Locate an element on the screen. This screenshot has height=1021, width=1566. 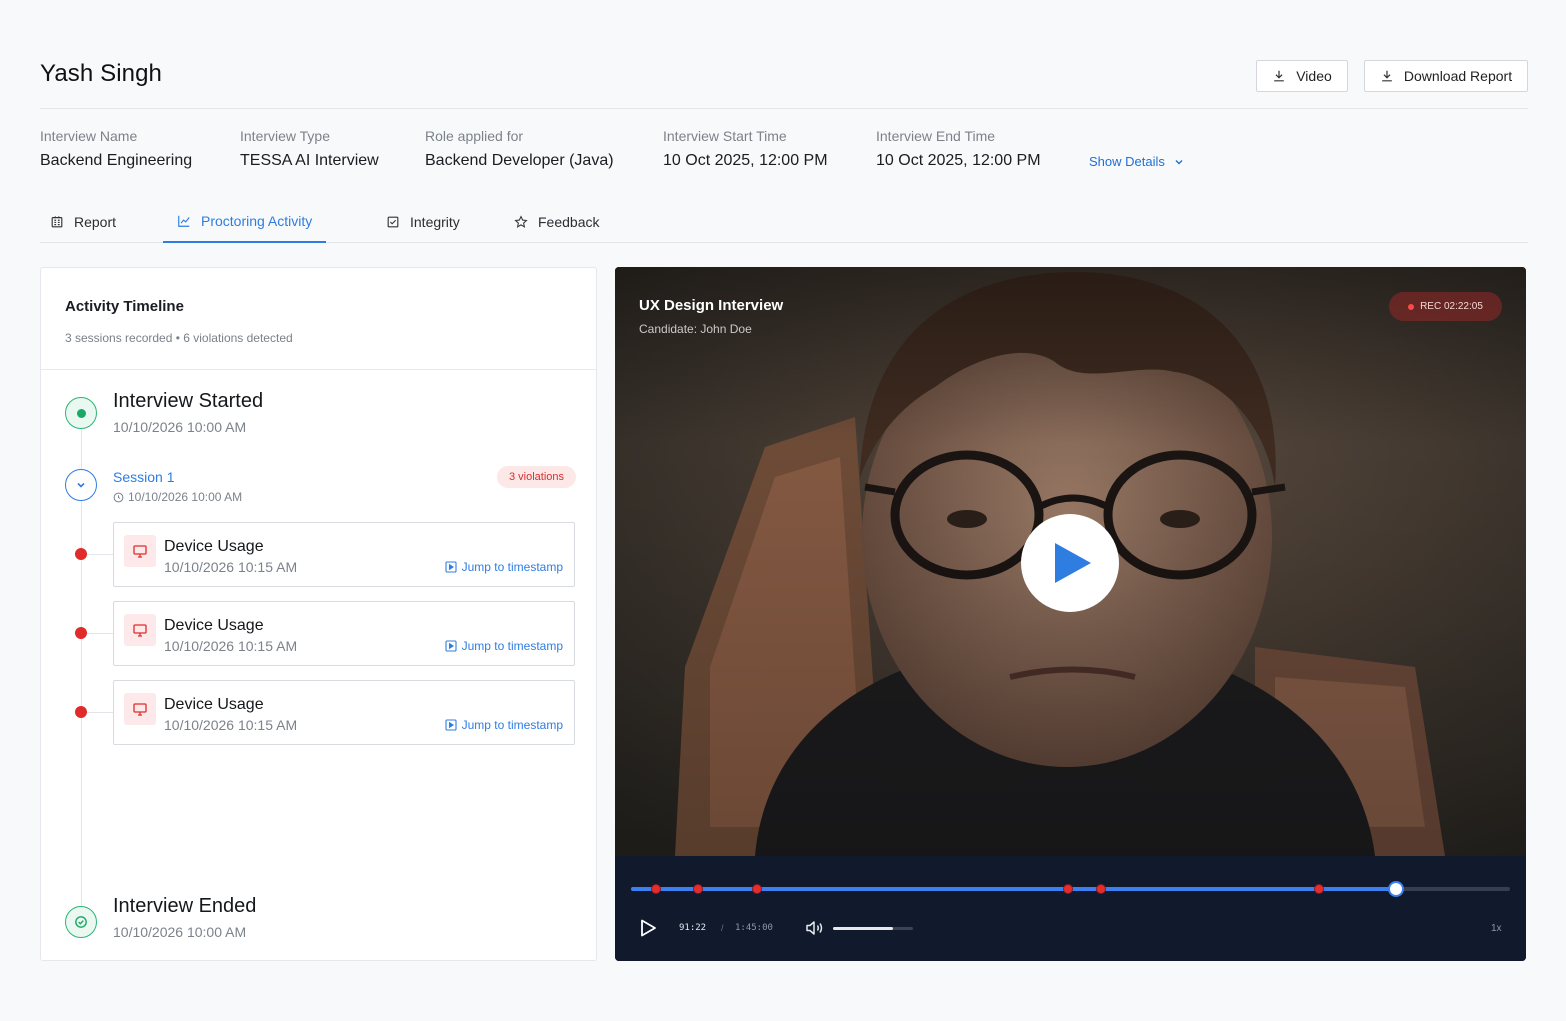
meta-label: Interview End Time is located at coordinates (936, 136).